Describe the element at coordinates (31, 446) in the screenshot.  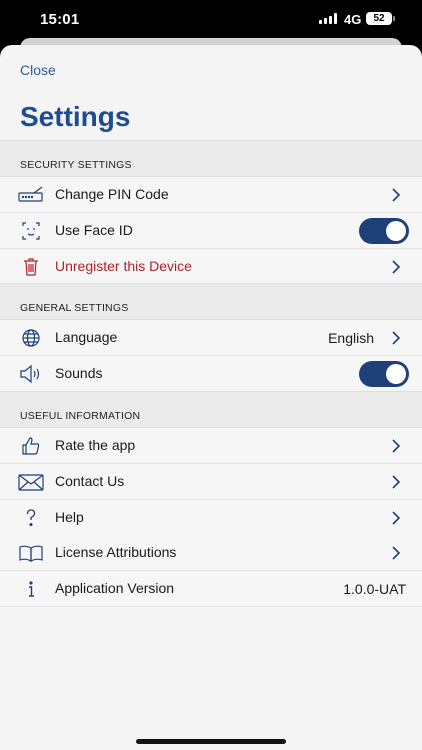
I see `thumbs-up-icon` at that location.